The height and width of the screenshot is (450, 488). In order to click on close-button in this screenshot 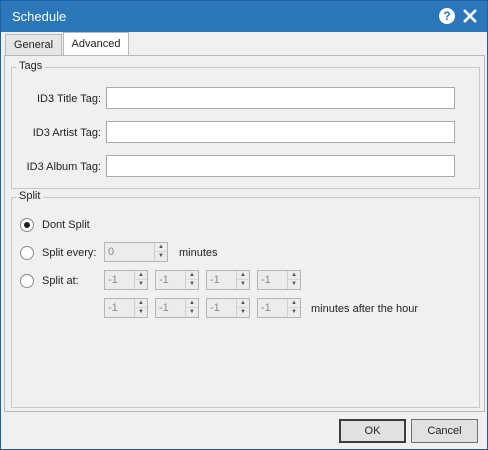, I will do `click(470, 16)`.